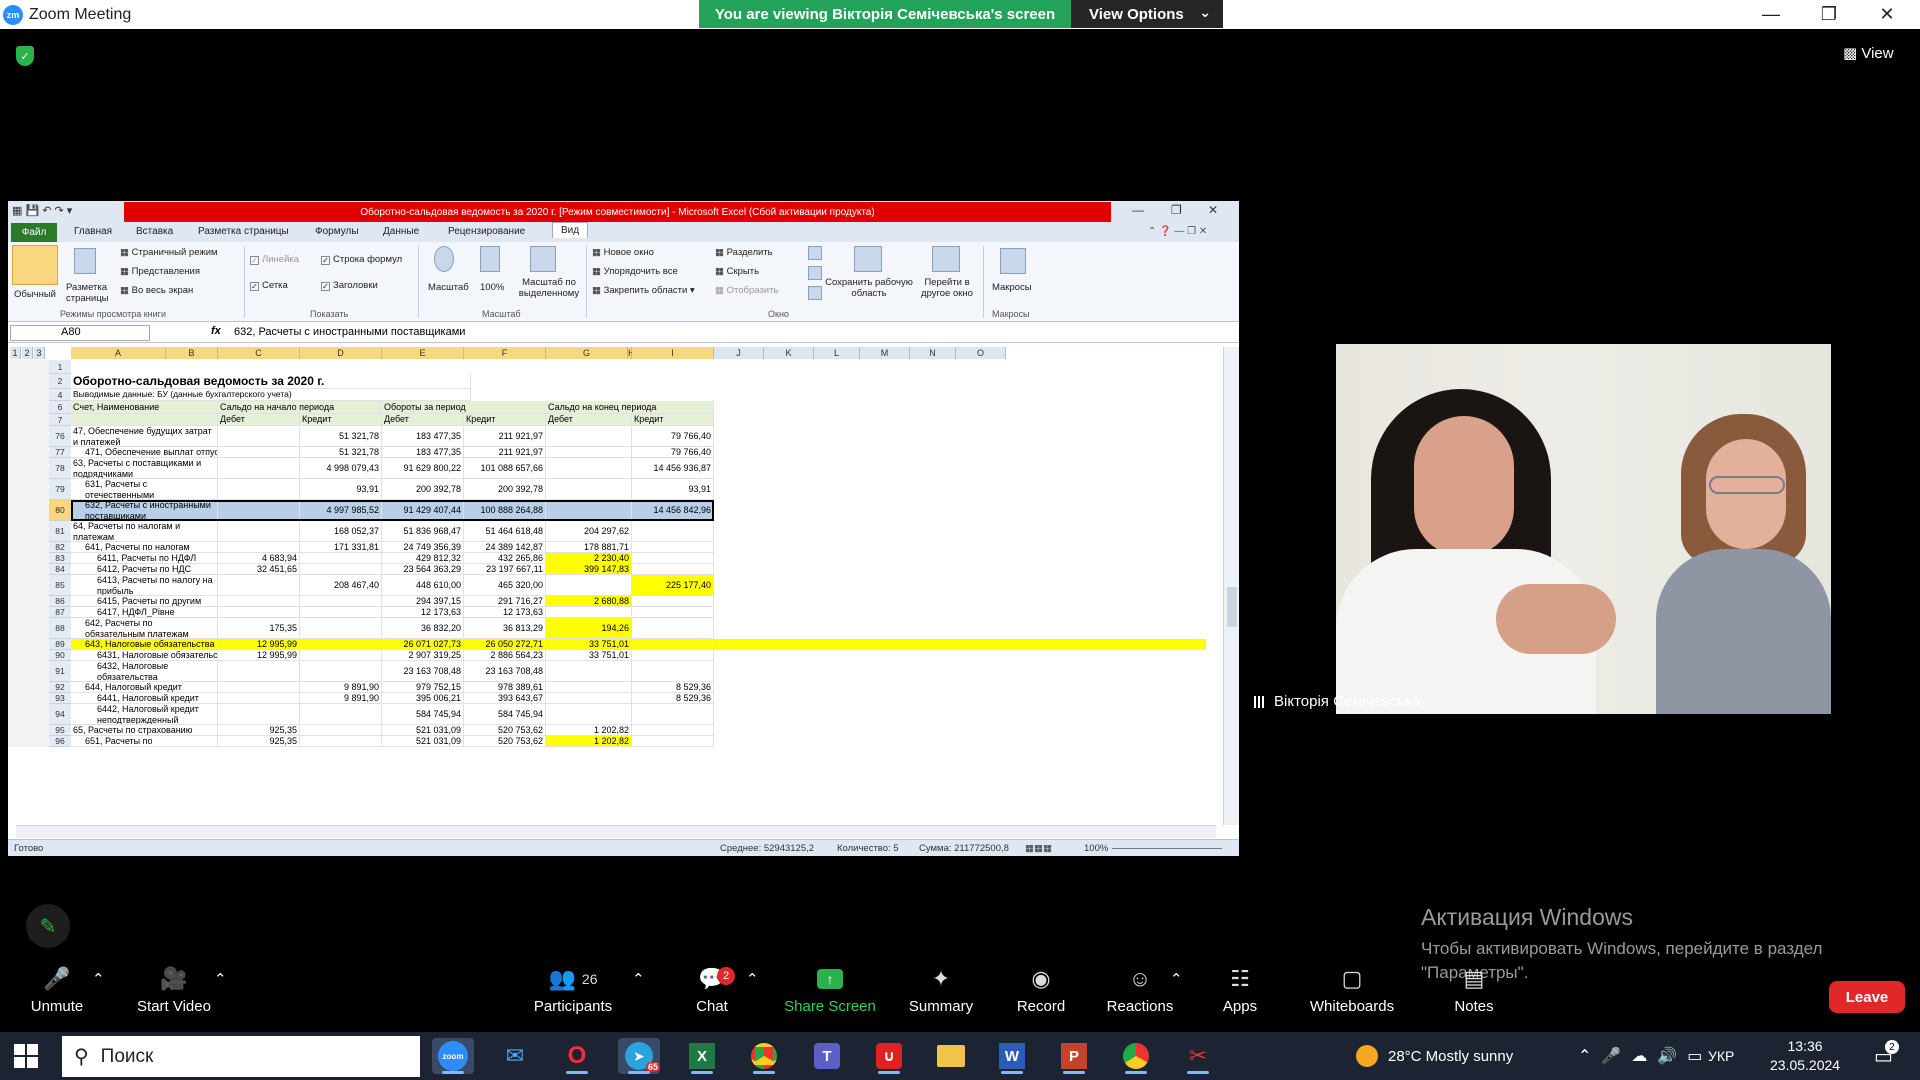 Image resolution: width=1920 pixels, height=1080 pixels. I want to click on amount-cell-e: 24 749 356,39, so click(423, 547).